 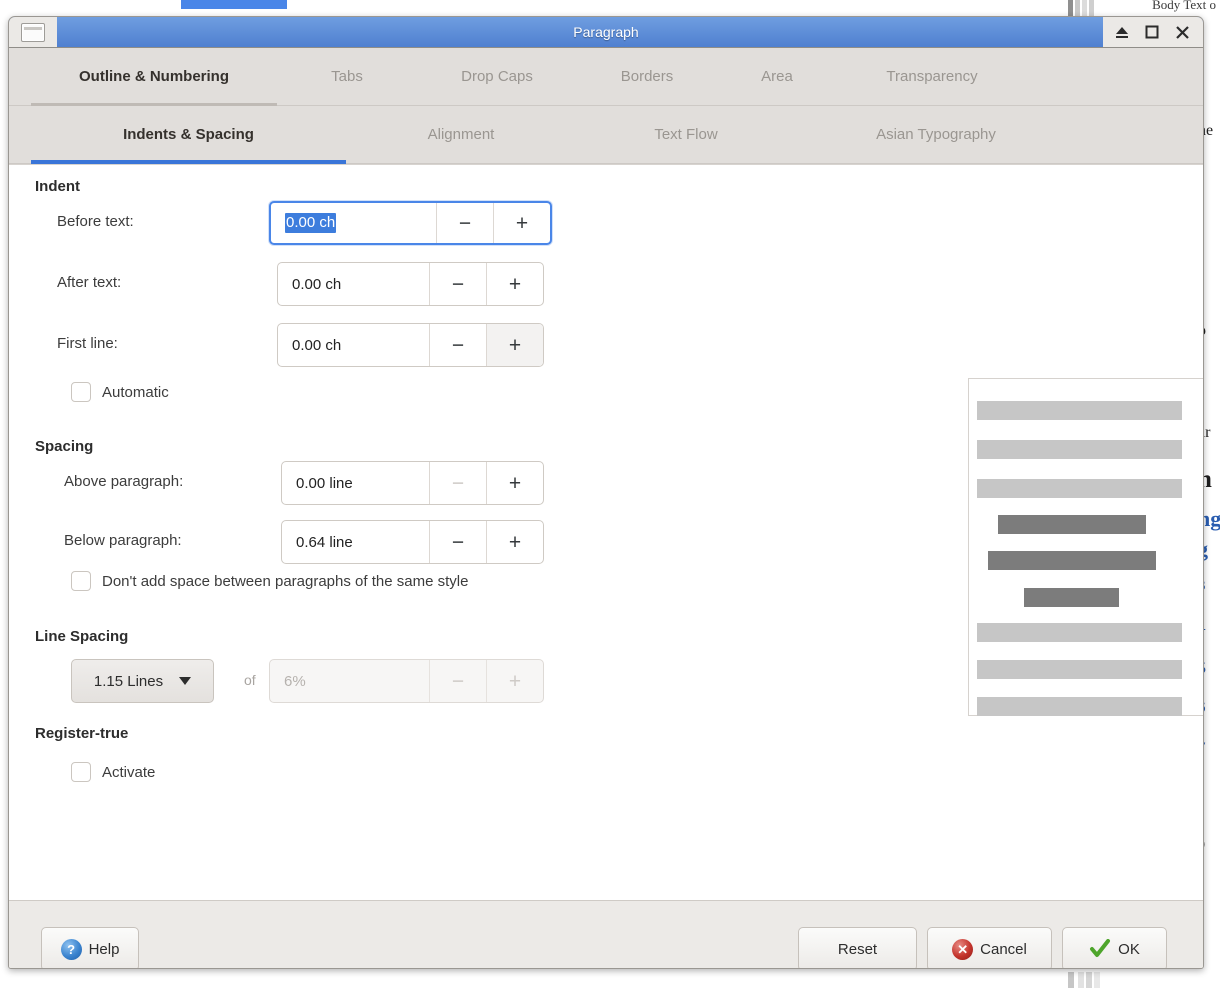 I want to click on above-paragraph-label: Above paragraph:, so click(x=124, y=481).